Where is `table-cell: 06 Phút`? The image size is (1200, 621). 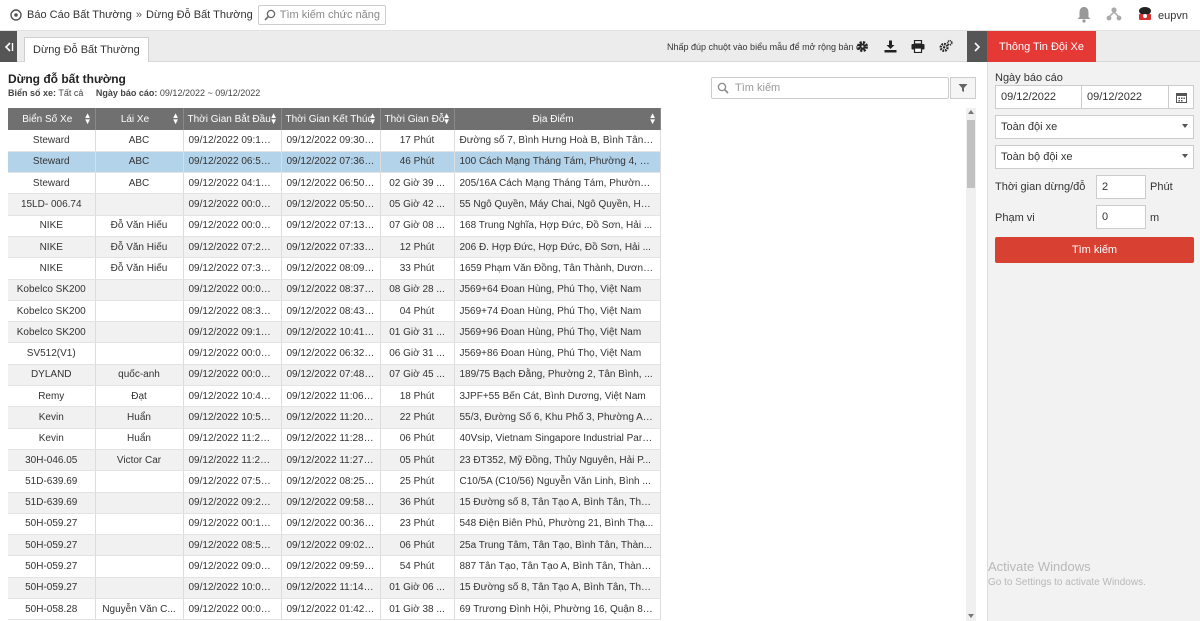
table-cell: 06 Phút is located at coordinates (417, 545).